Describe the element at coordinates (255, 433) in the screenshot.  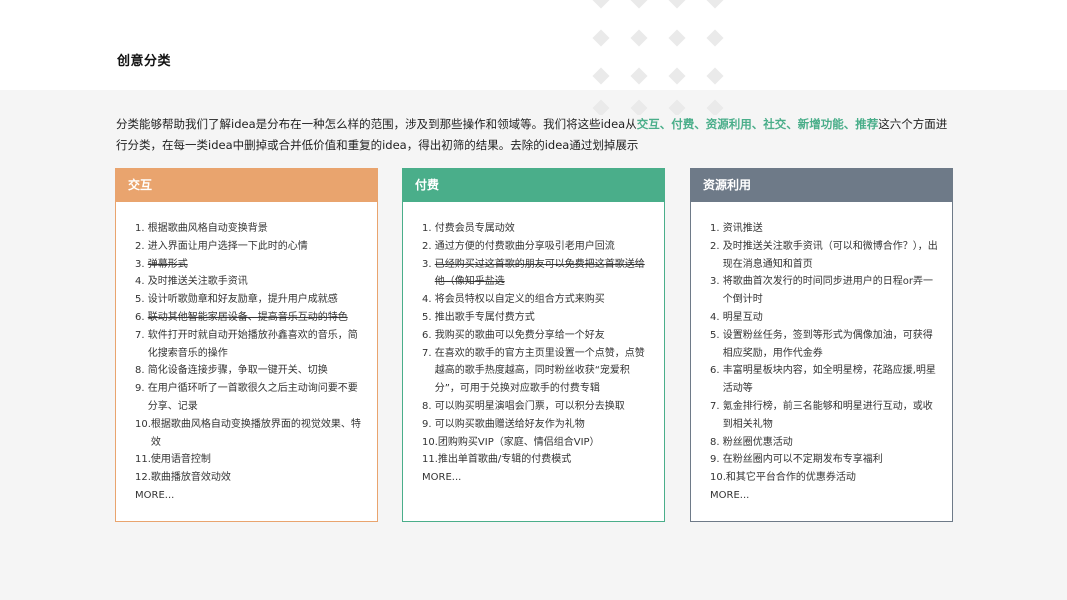
I see `idea-text: 根据歌曲风格自动变换播放界面的视觉效果、特效` at that location.